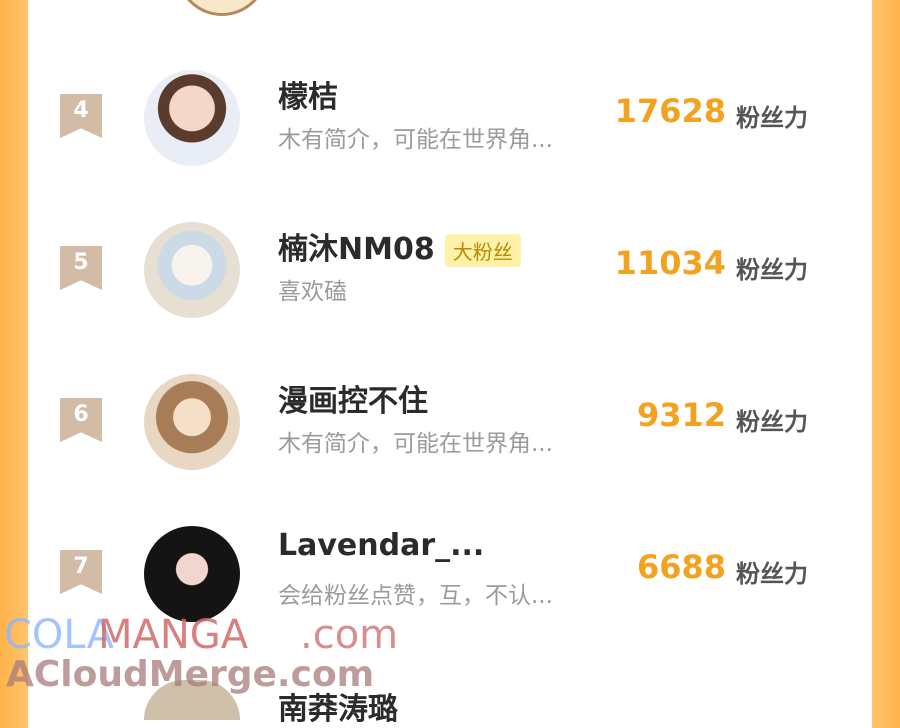 The image size is (900, 728). I want to click on user-name: 檬桔, so click(308, 94).